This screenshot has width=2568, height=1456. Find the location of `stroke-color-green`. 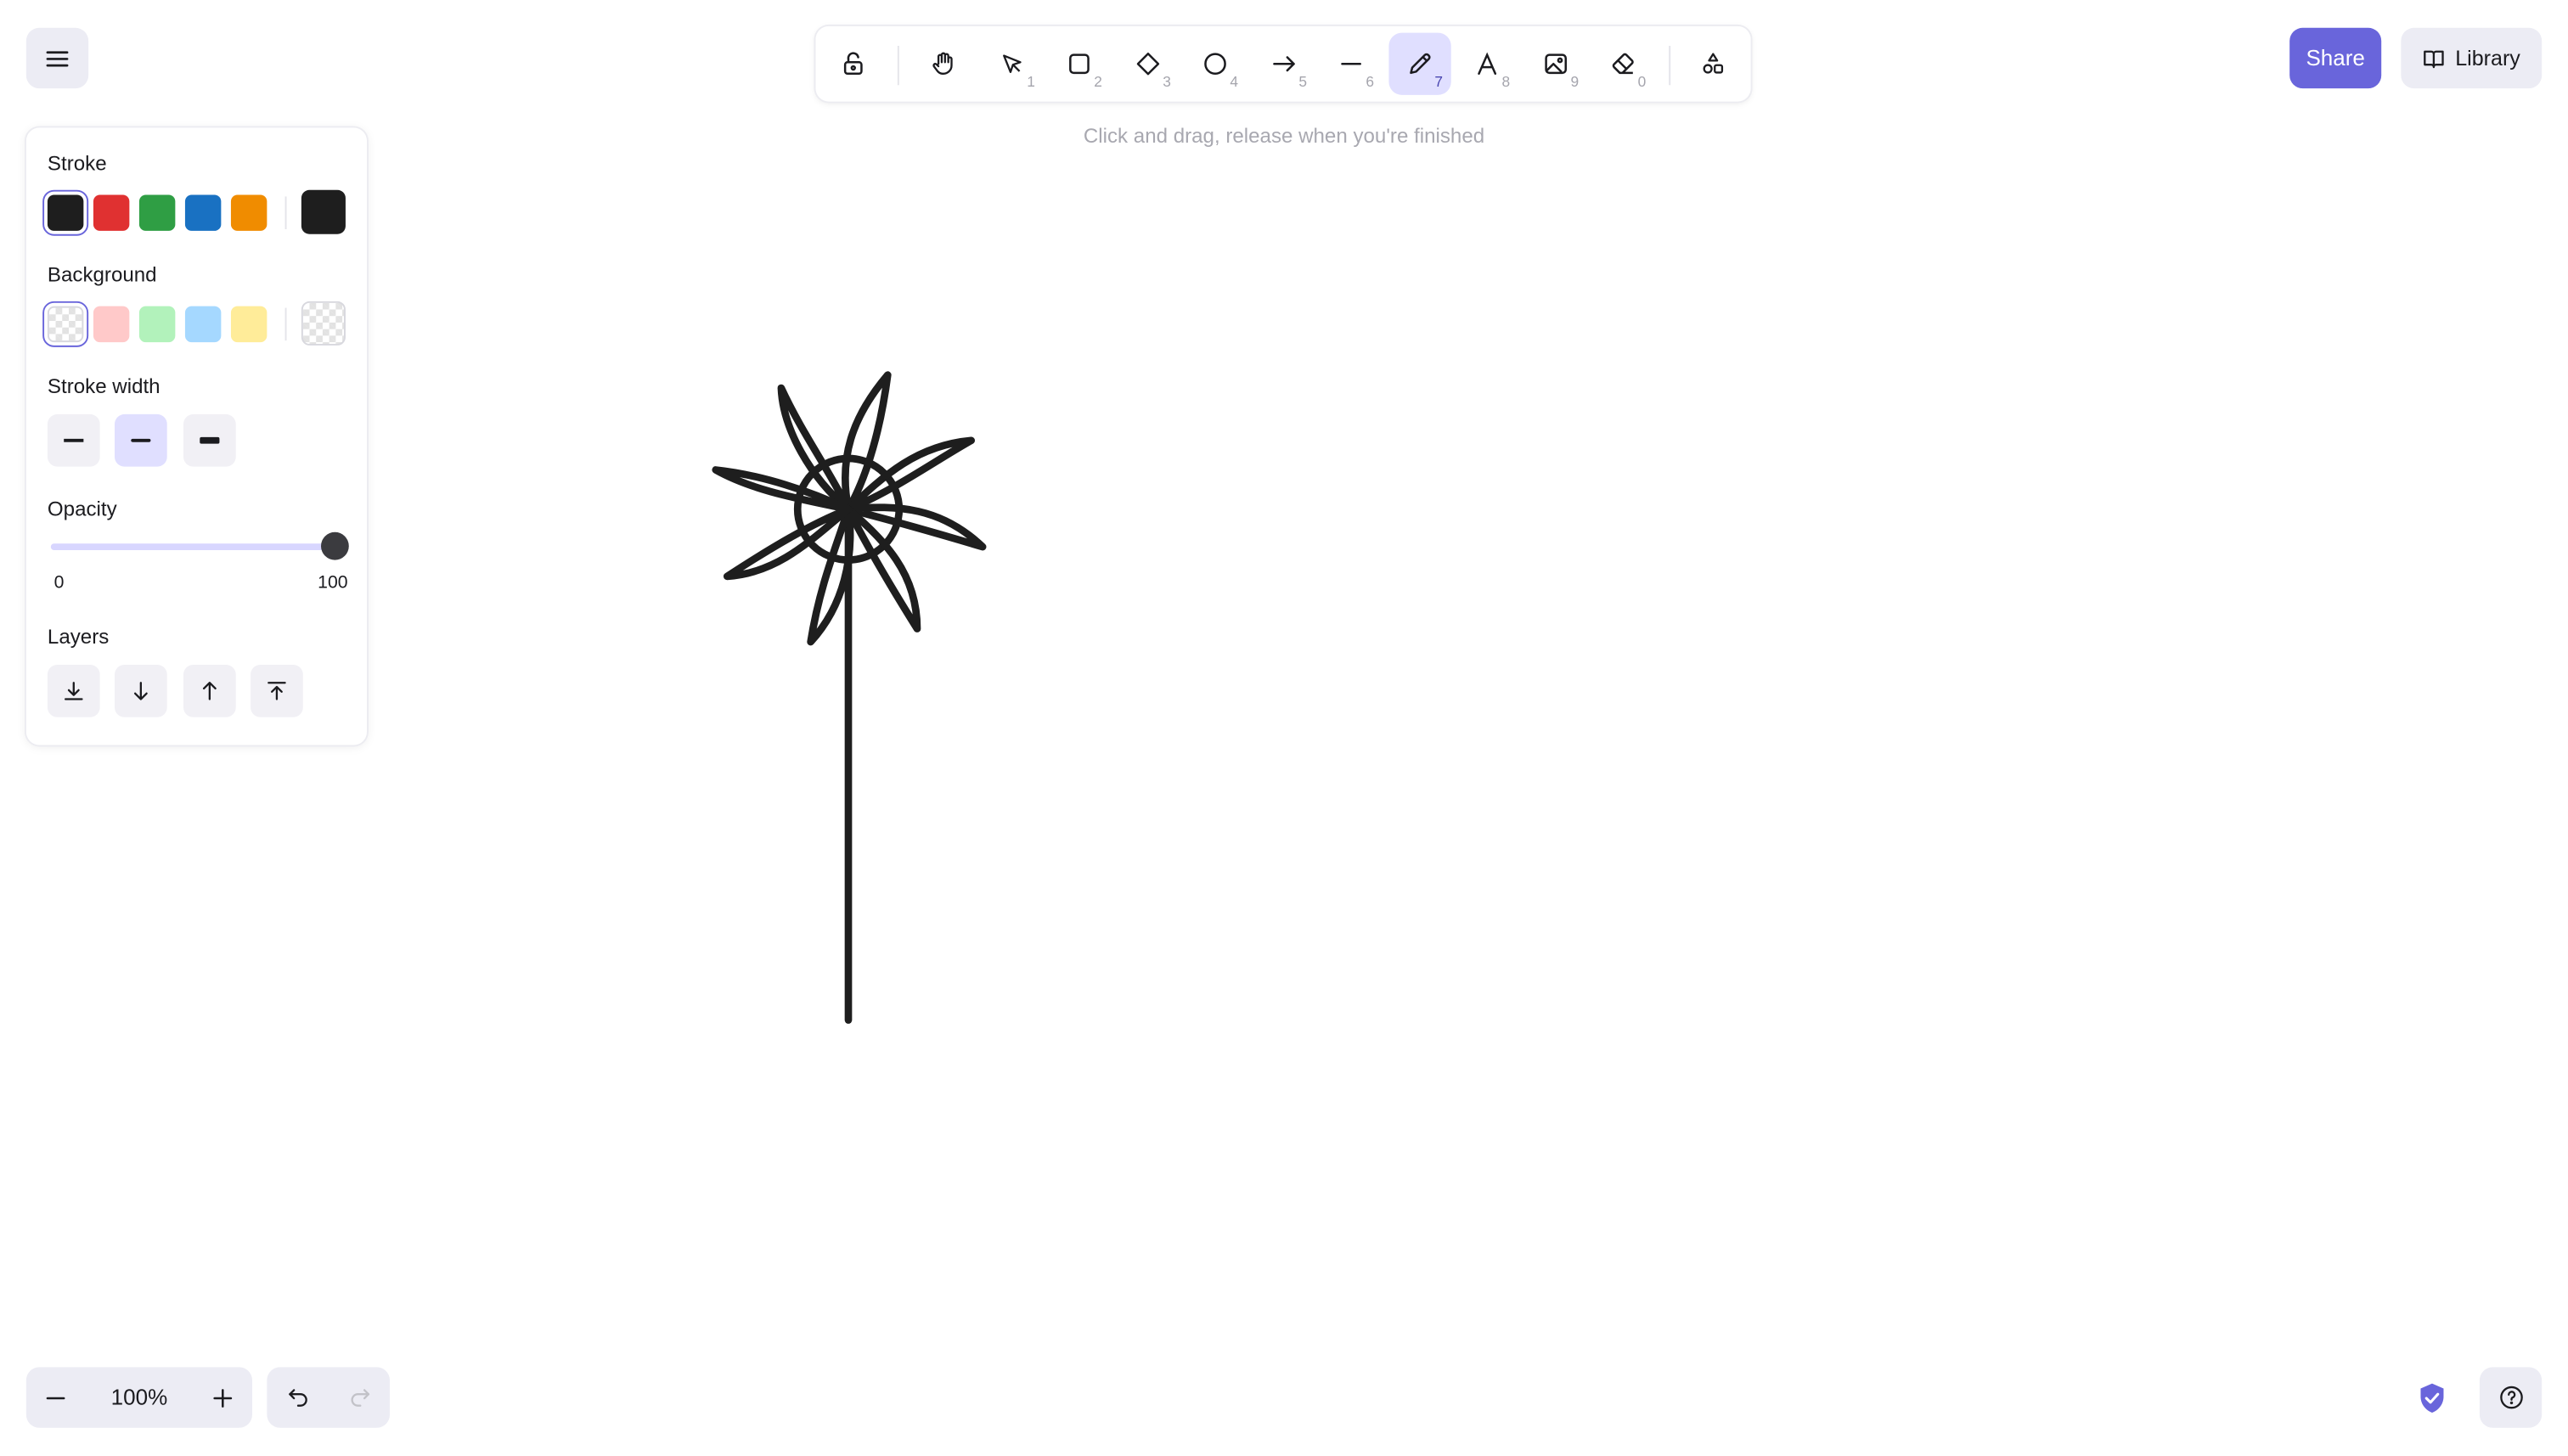

stroke-color-green is located at coordinates (157, 212).